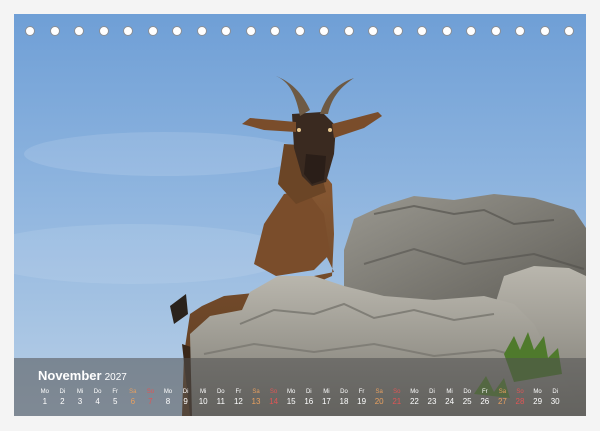 This screenshot has width=600, height=431. I want to click on day-number: 9, so click(185, 401).